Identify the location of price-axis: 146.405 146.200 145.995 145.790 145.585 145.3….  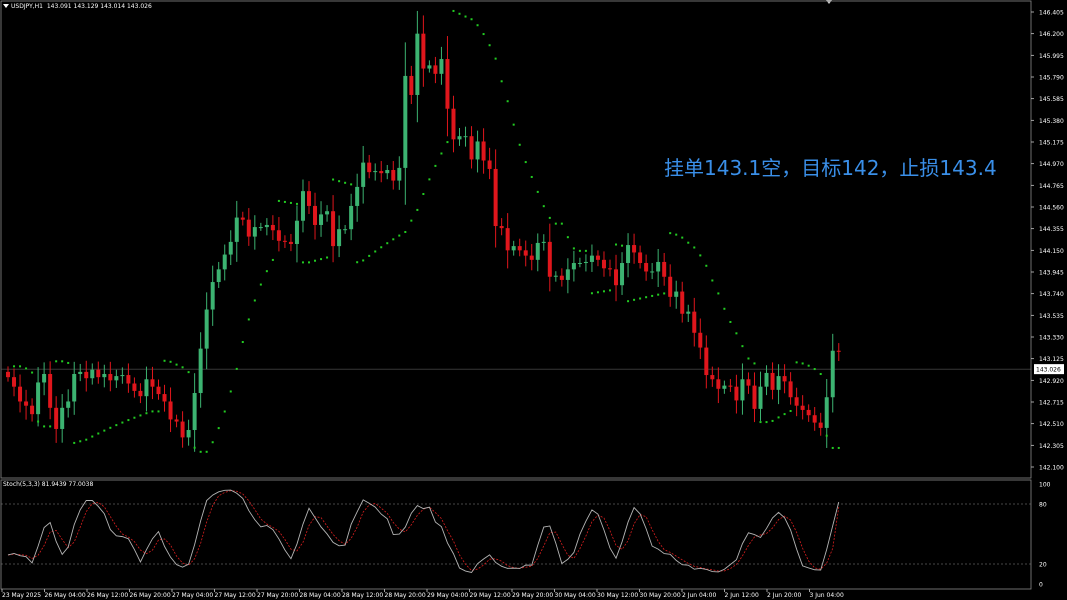
(1047, 241).